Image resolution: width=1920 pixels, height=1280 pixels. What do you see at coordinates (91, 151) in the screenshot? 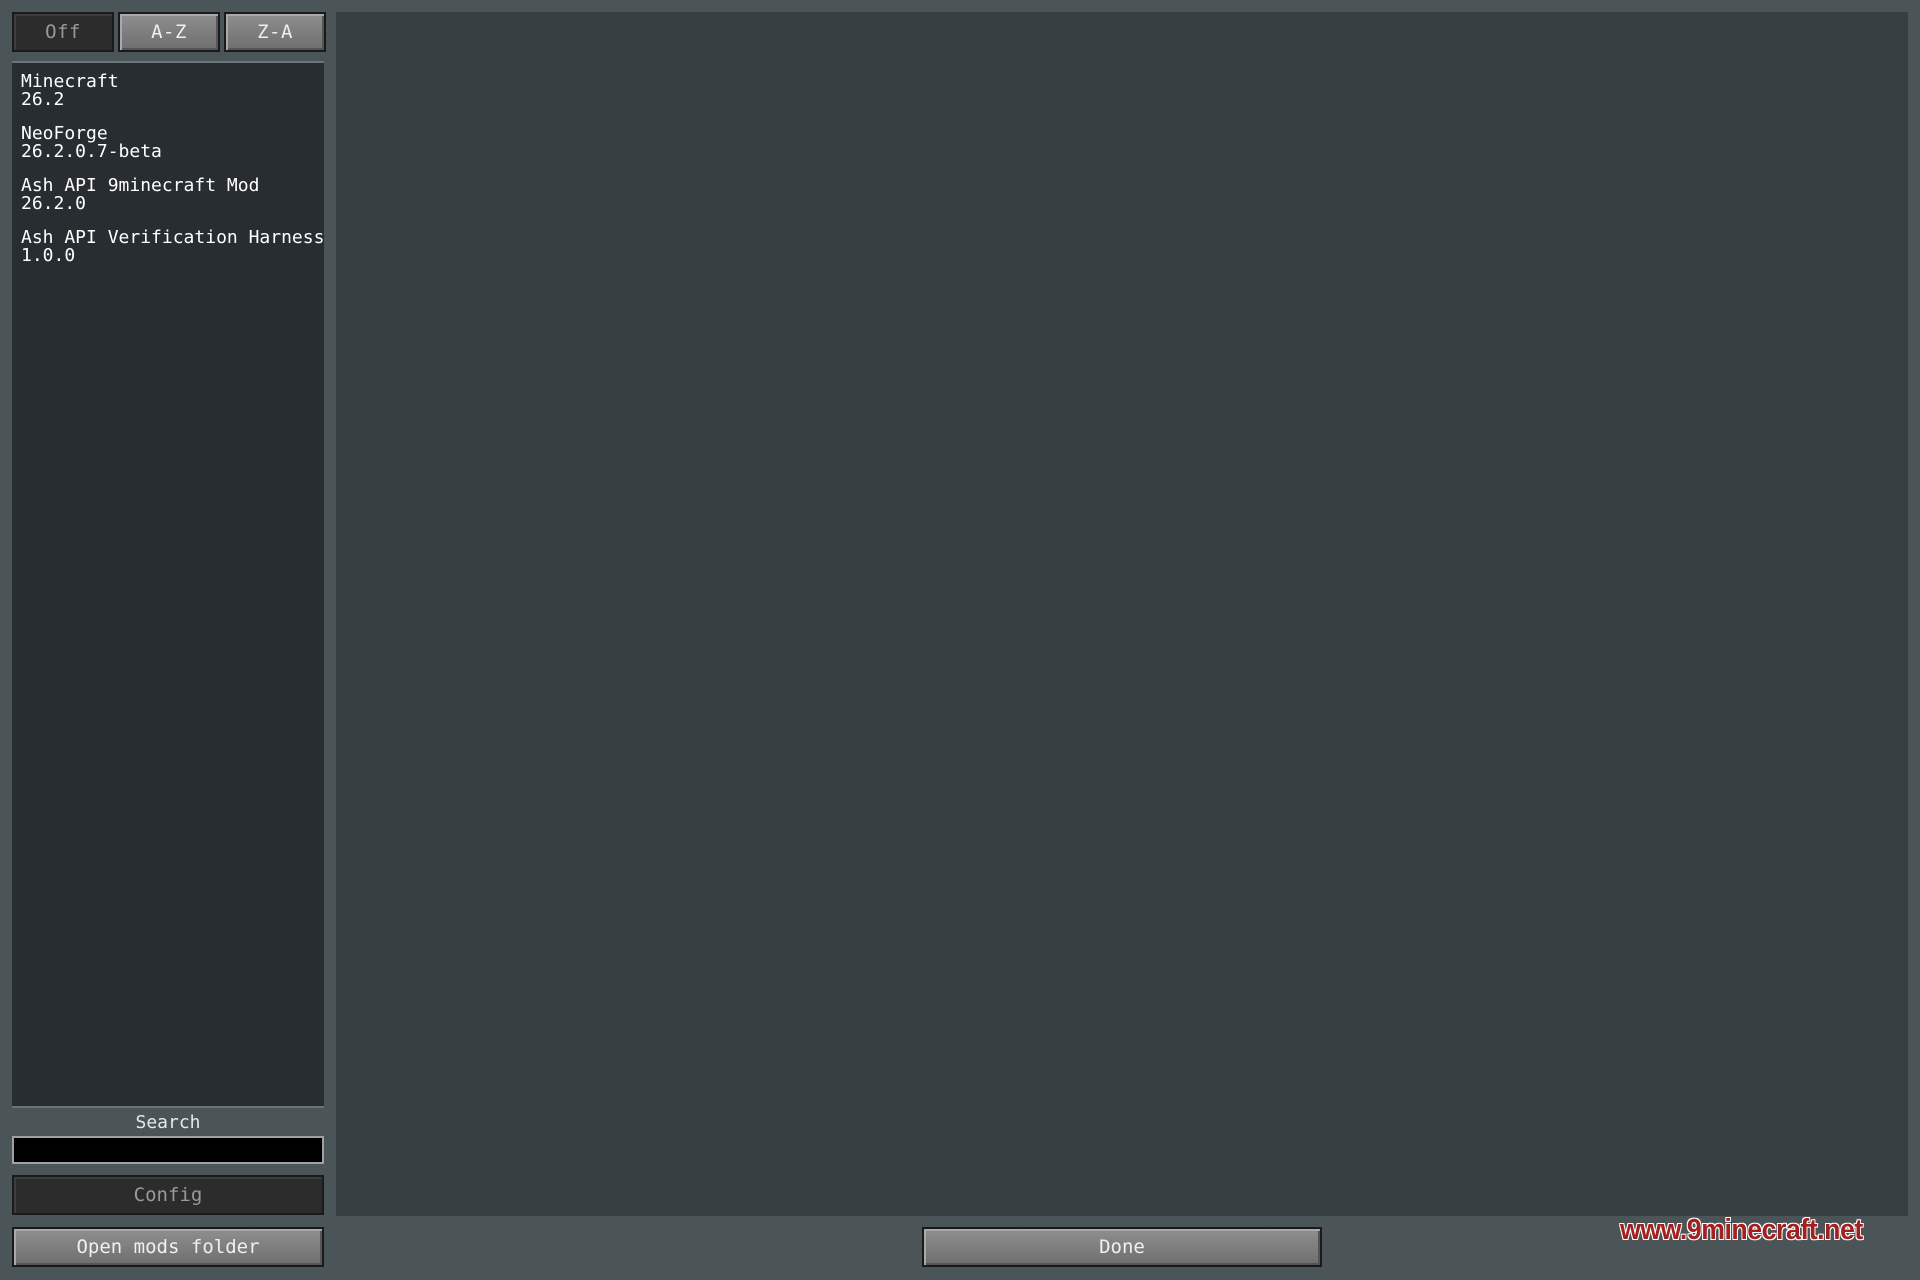
I see `mod-version: 26.2.0.7-beta` at bounding box center [91, 151].